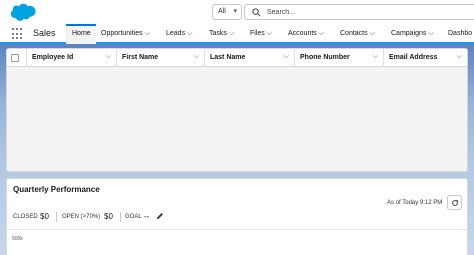  I want to click on closed-value: $0, so click(44, 216).